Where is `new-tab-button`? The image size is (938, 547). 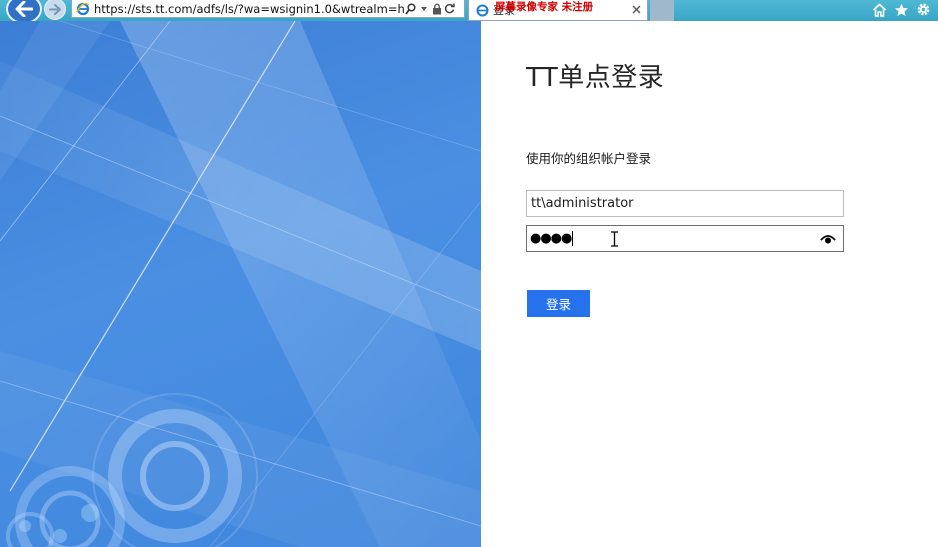
new-tab-button is located at coordinates (662, 10).